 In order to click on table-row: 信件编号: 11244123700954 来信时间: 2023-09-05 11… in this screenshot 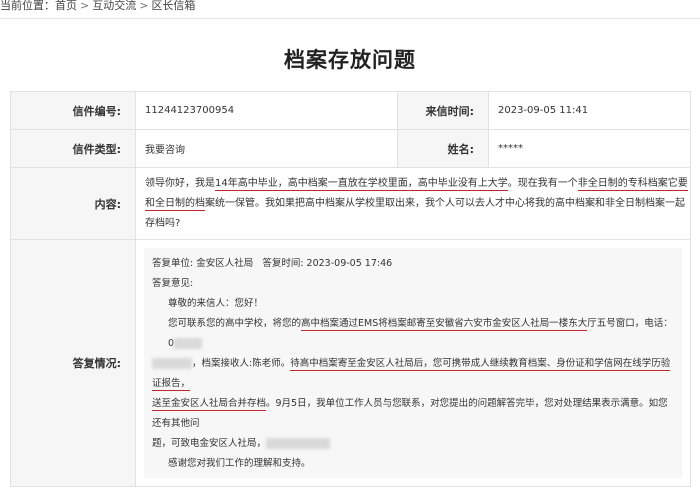, I will do `click(350, 110)`.